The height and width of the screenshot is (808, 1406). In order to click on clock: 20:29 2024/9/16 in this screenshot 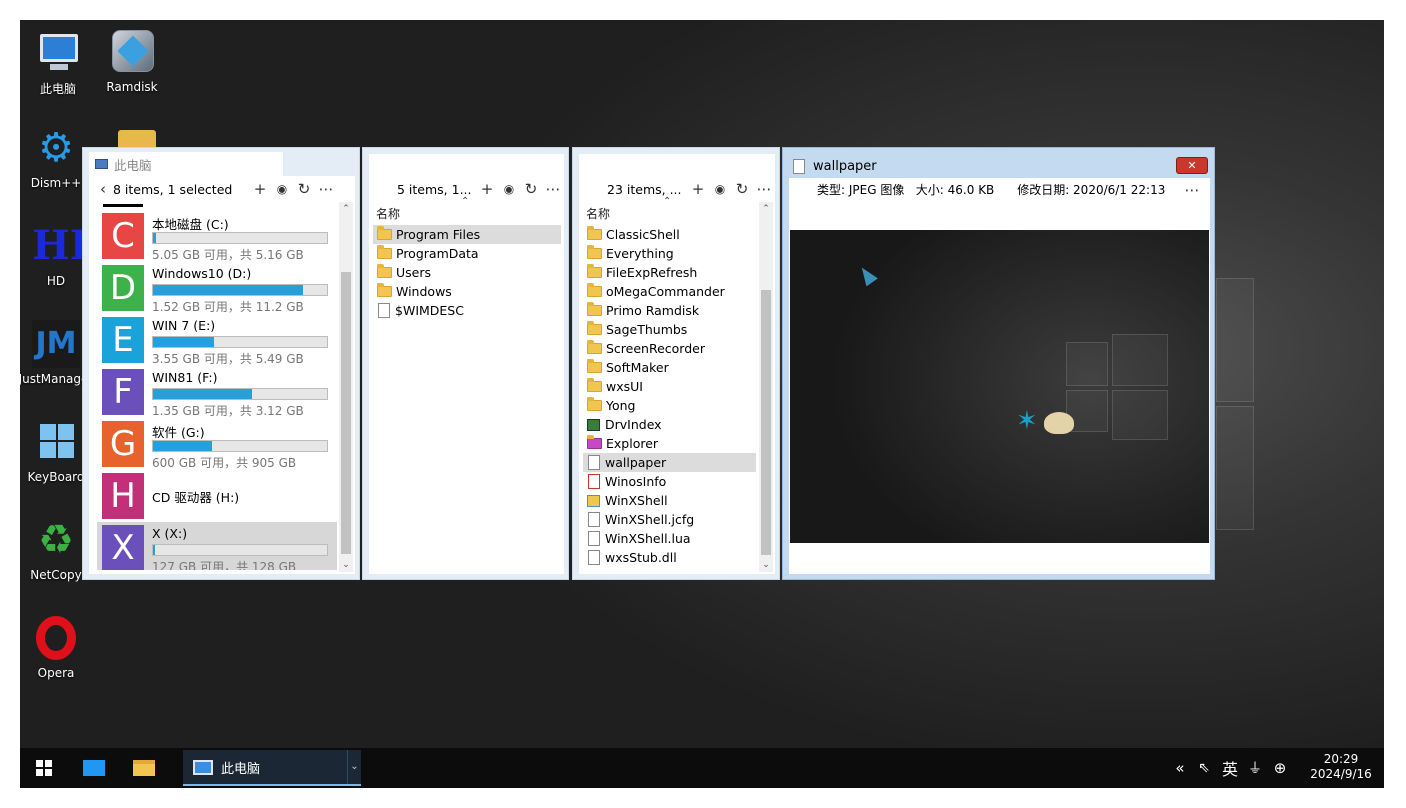, I will do `click(1341, 768)`.